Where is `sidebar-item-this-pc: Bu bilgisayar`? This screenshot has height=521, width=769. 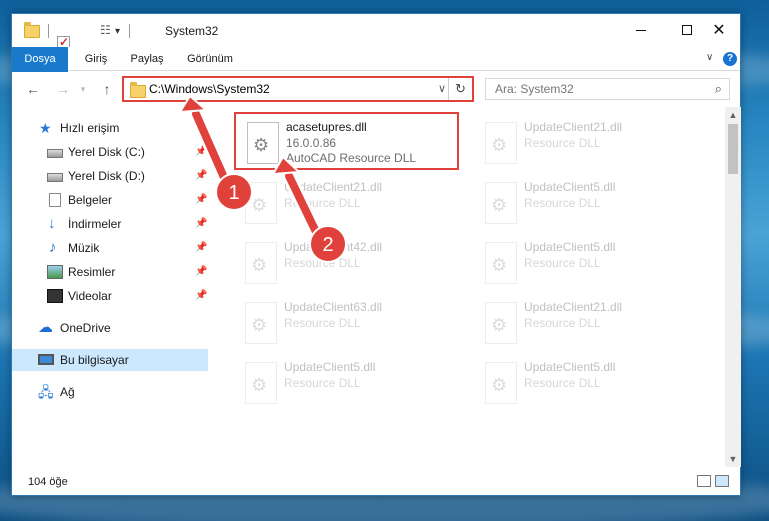 sidebar-item-this-pc: Bu bilgisayar is located at coordinates (110, 360).